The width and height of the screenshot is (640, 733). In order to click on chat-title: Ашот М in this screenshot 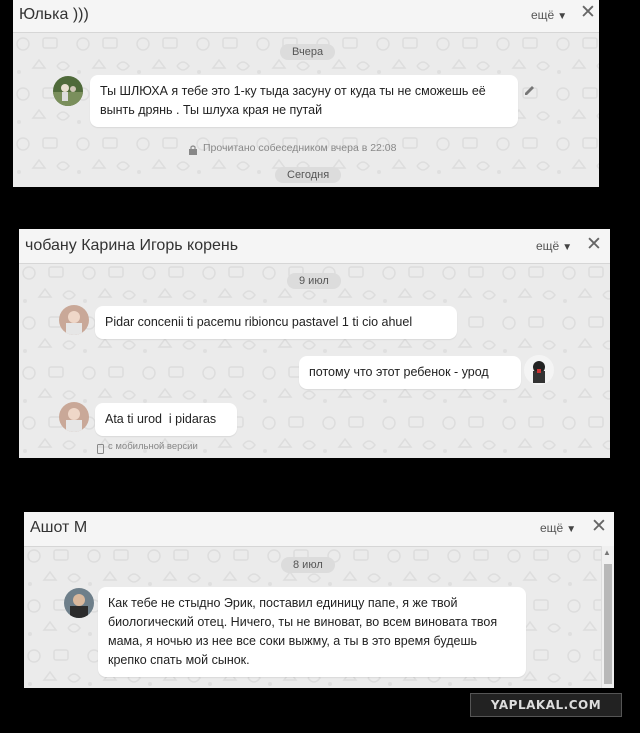, I will do `click(59, 527)`.